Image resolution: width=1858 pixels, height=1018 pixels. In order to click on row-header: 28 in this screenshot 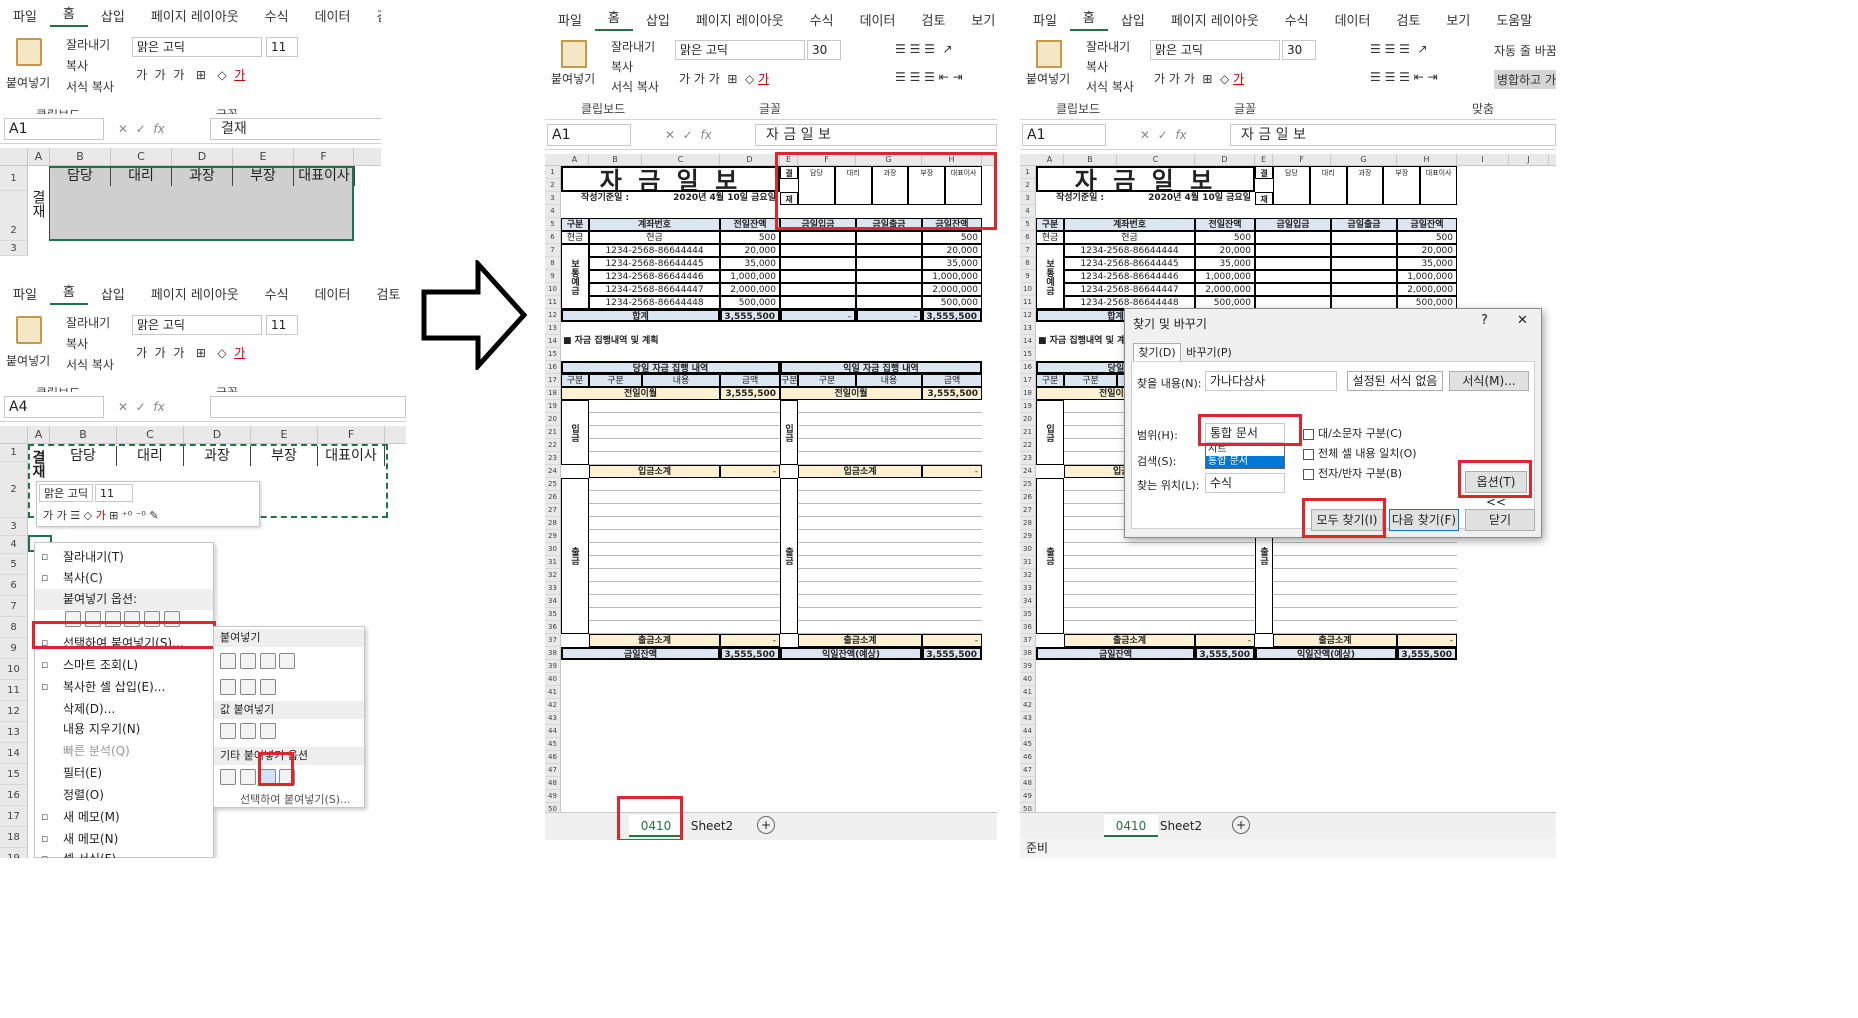, I will do `click(553, 523)`.